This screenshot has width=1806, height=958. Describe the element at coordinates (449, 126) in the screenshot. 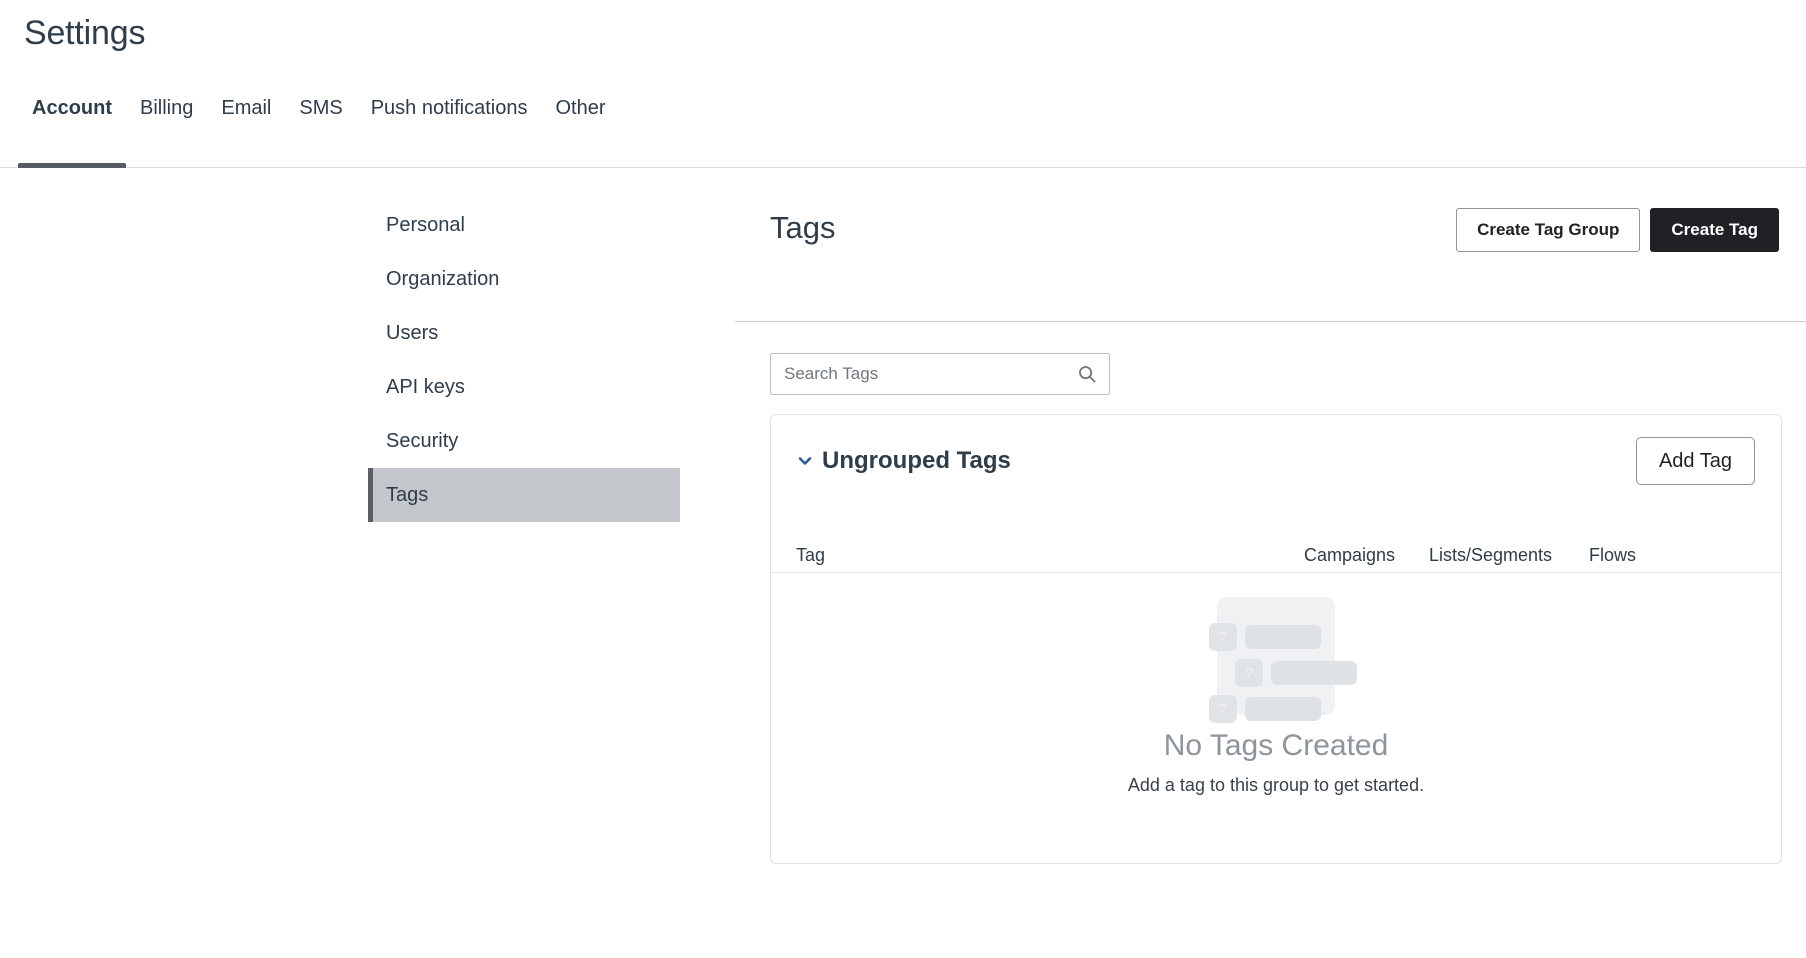

I see `tab-push-notifications: Push notifications` at that location.